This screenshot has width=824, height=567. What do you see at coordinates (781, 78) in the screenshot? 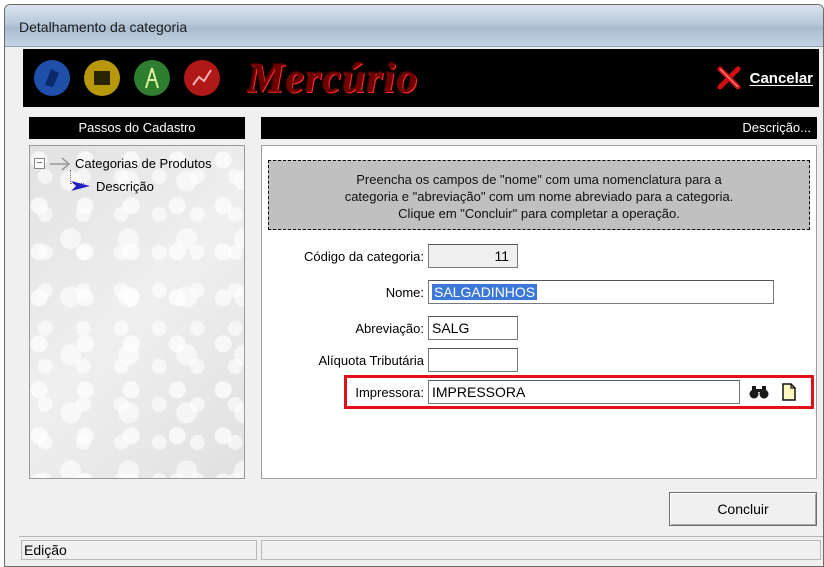
I see `cancel-label: Cancelar` at bounding box center [781, 78].